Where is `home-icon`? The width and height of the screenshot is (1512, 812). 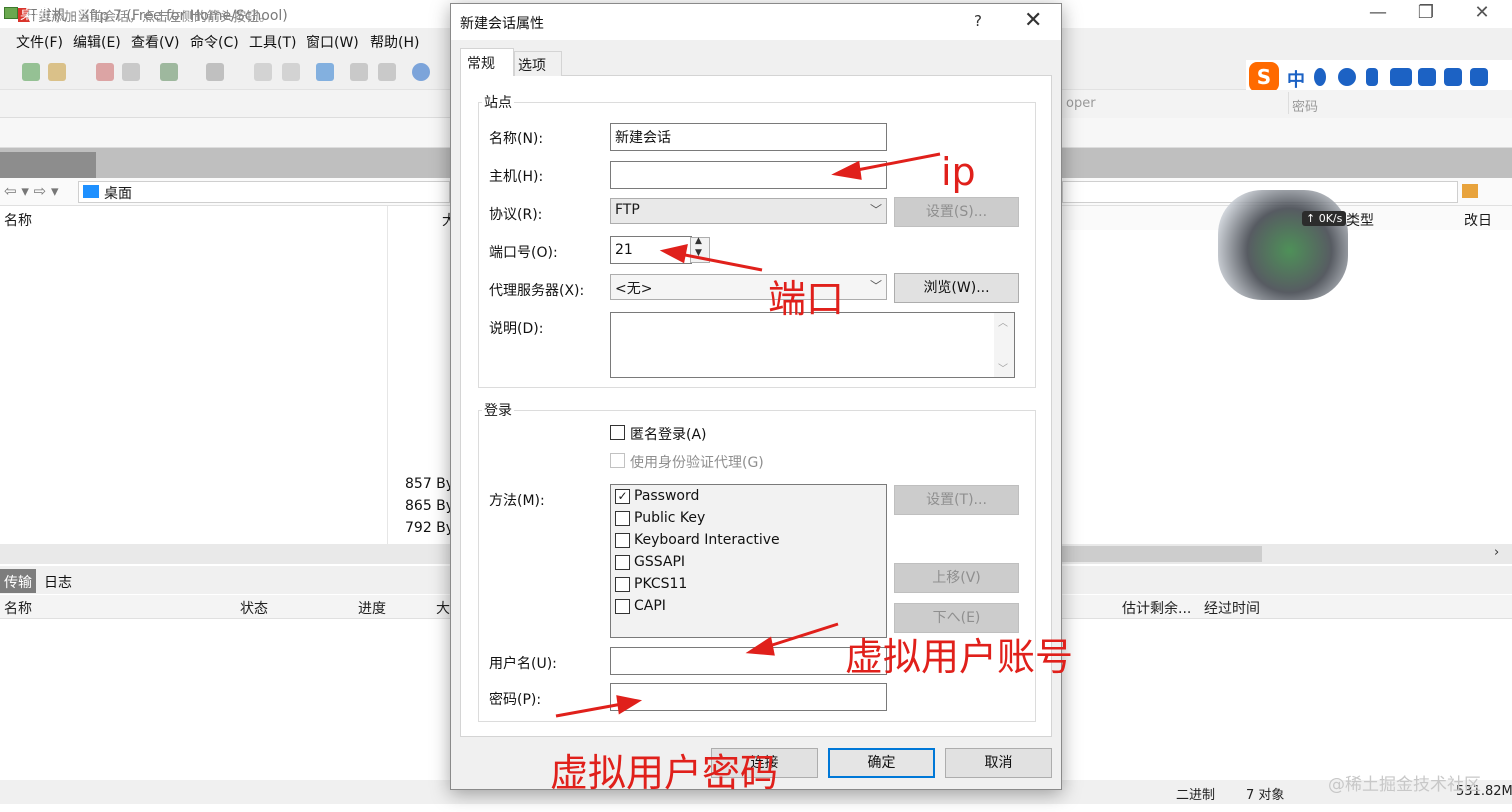 home-icon is located at coordinates (1470, 191).